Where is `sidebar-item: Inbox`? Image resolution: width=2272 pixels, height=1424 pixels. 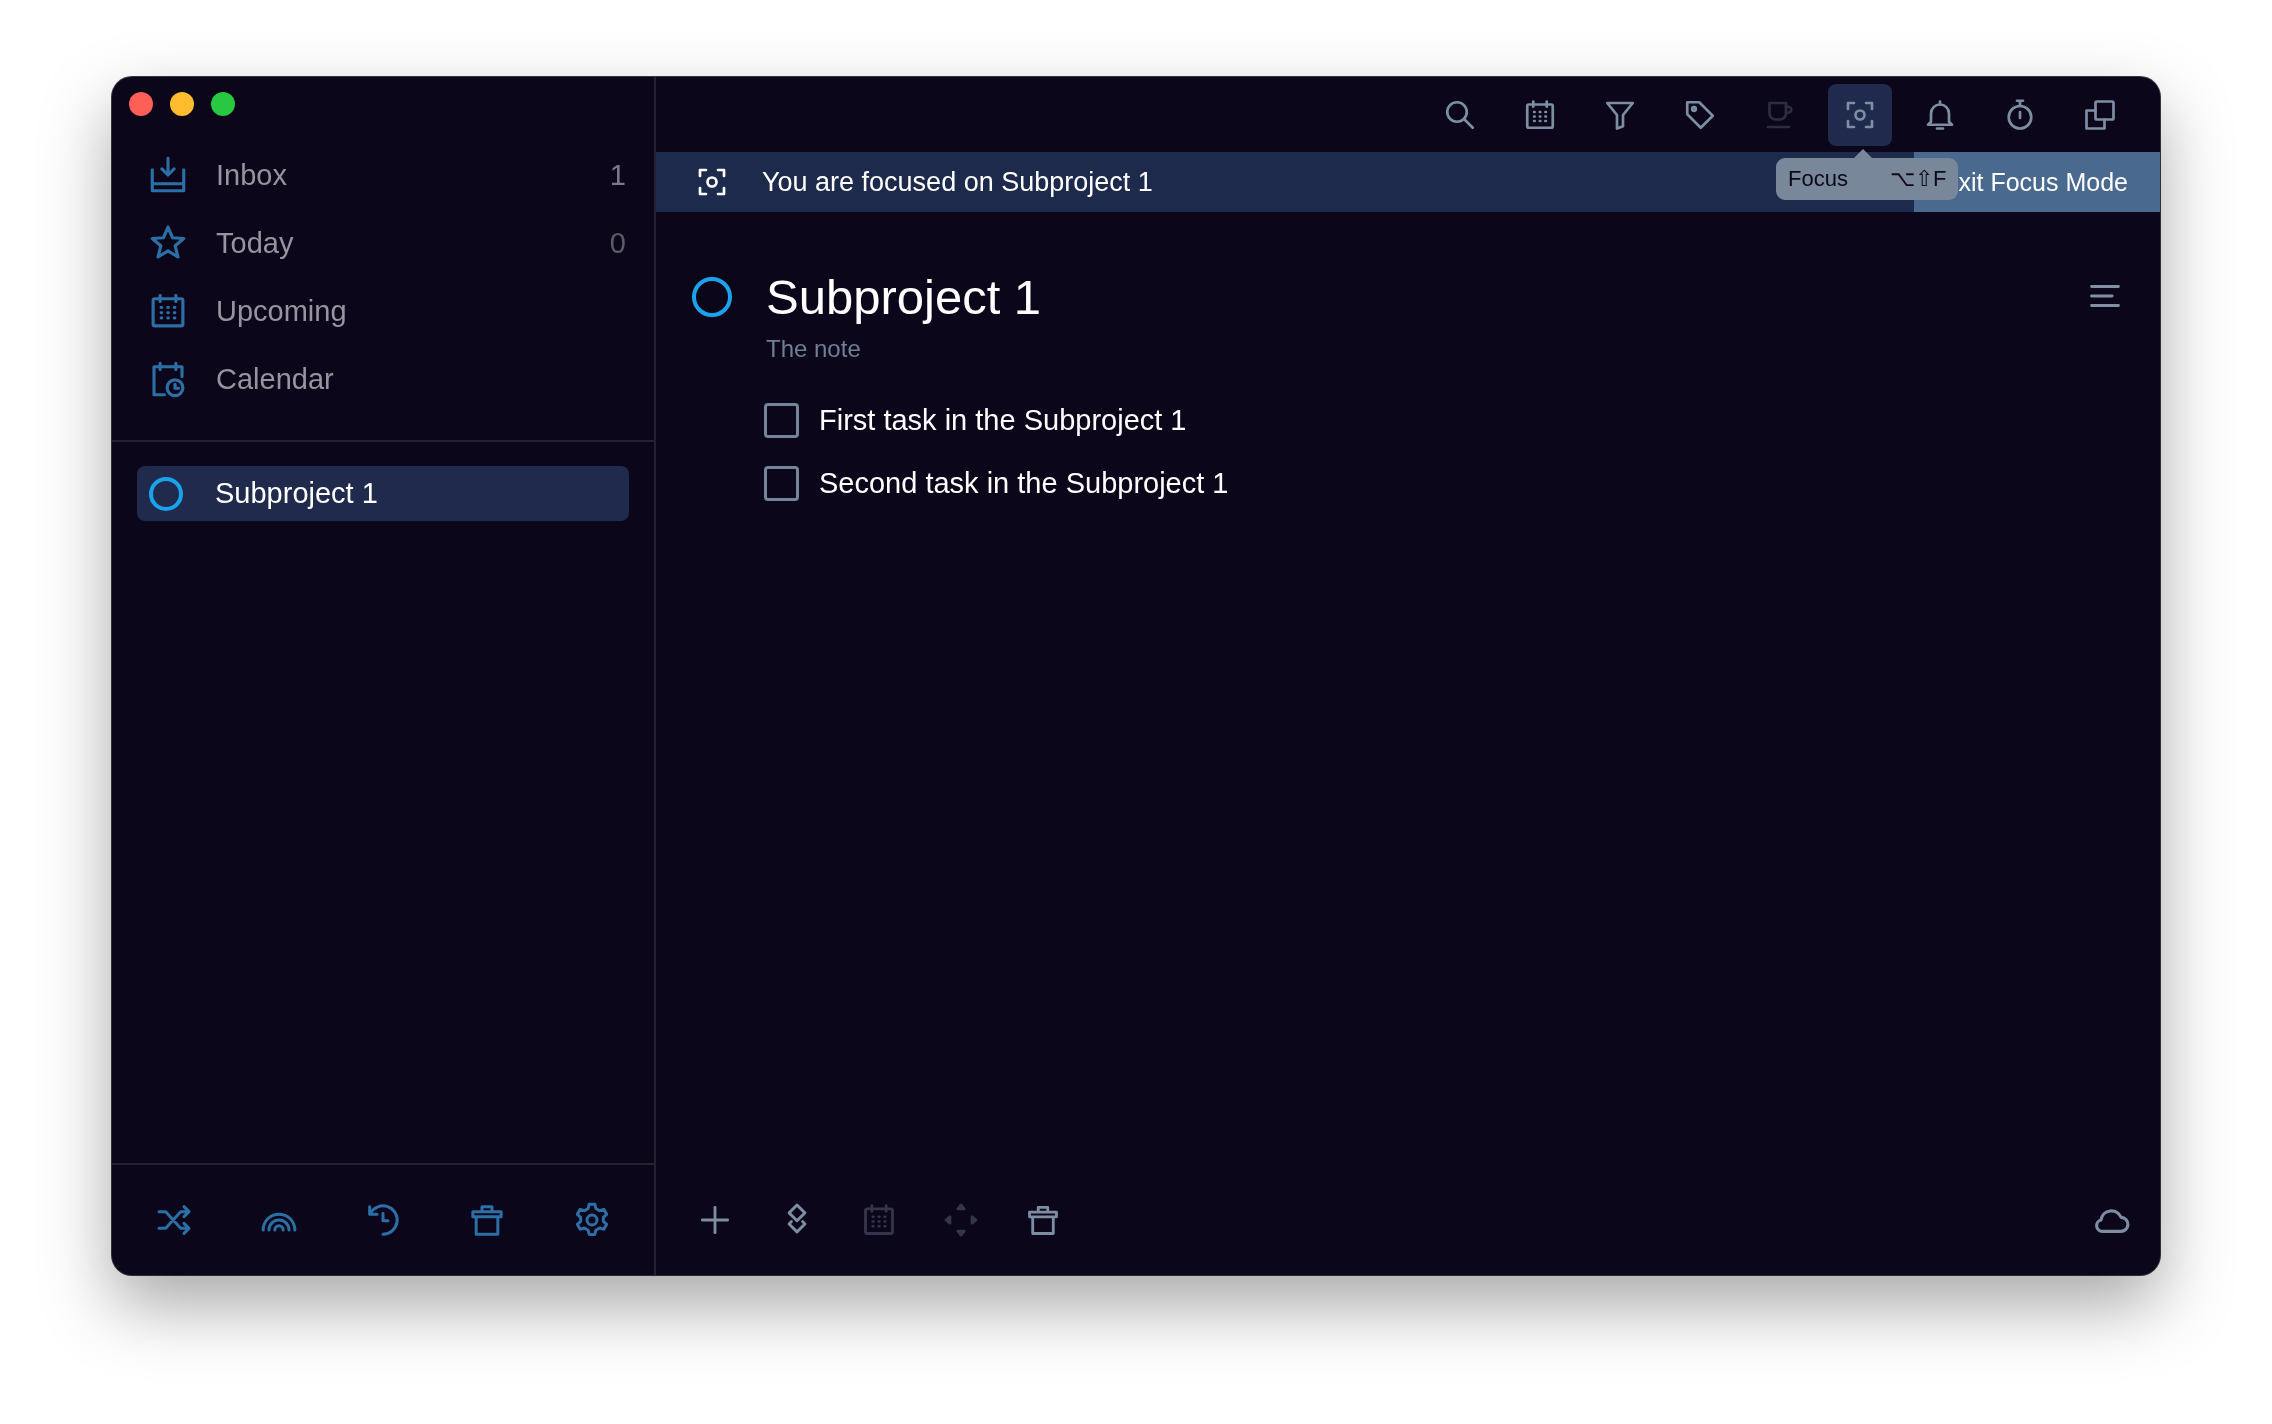 sidebar-item: Inbox is located at coordinates (413, 175).